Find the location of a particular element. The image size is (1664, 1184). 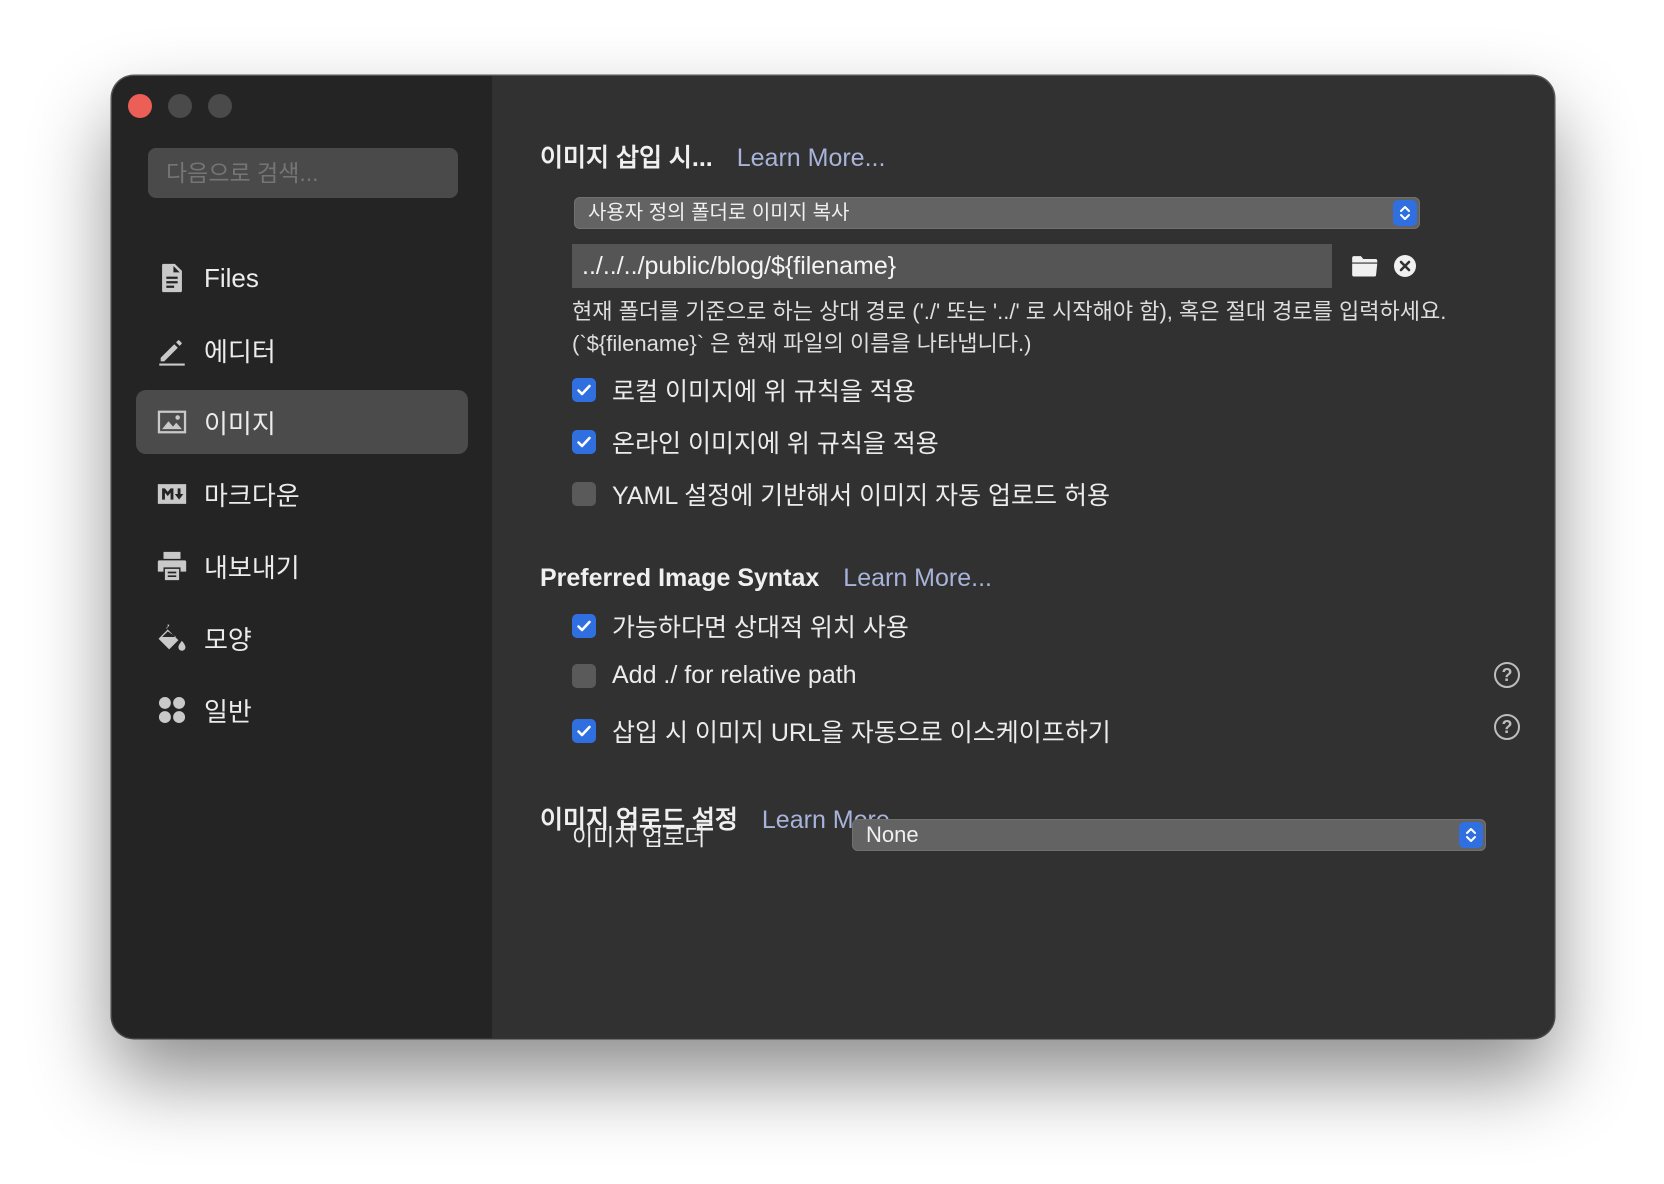

option-label: Add ./ for relative path is located at coordinates (734, 675).